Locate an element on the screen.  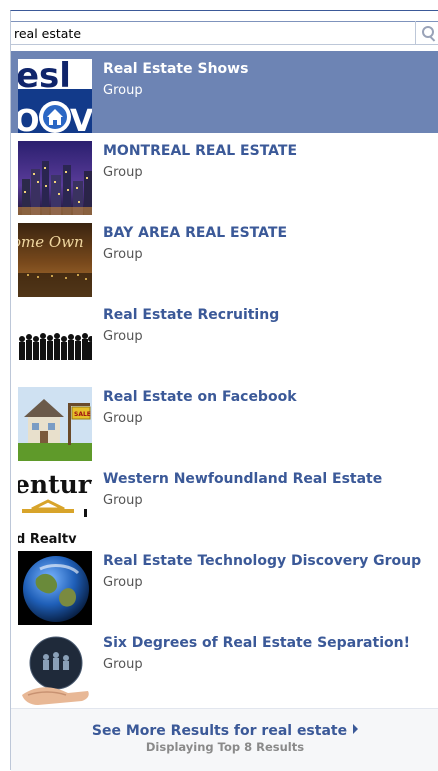
century-21-logo: entury d Realty is located at coordinates (55, 506).